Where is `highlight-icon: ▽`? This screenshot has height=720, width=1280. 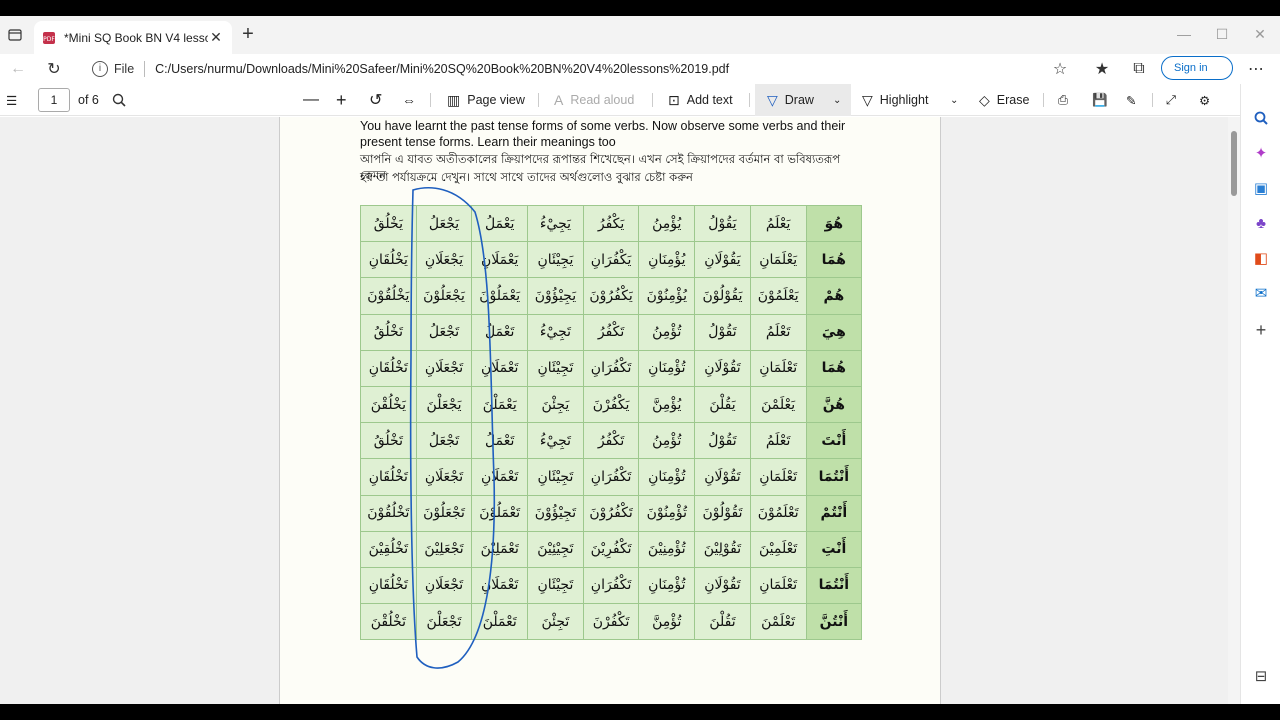
highlight-icon: ▽ is located at coordinates (867, 99).